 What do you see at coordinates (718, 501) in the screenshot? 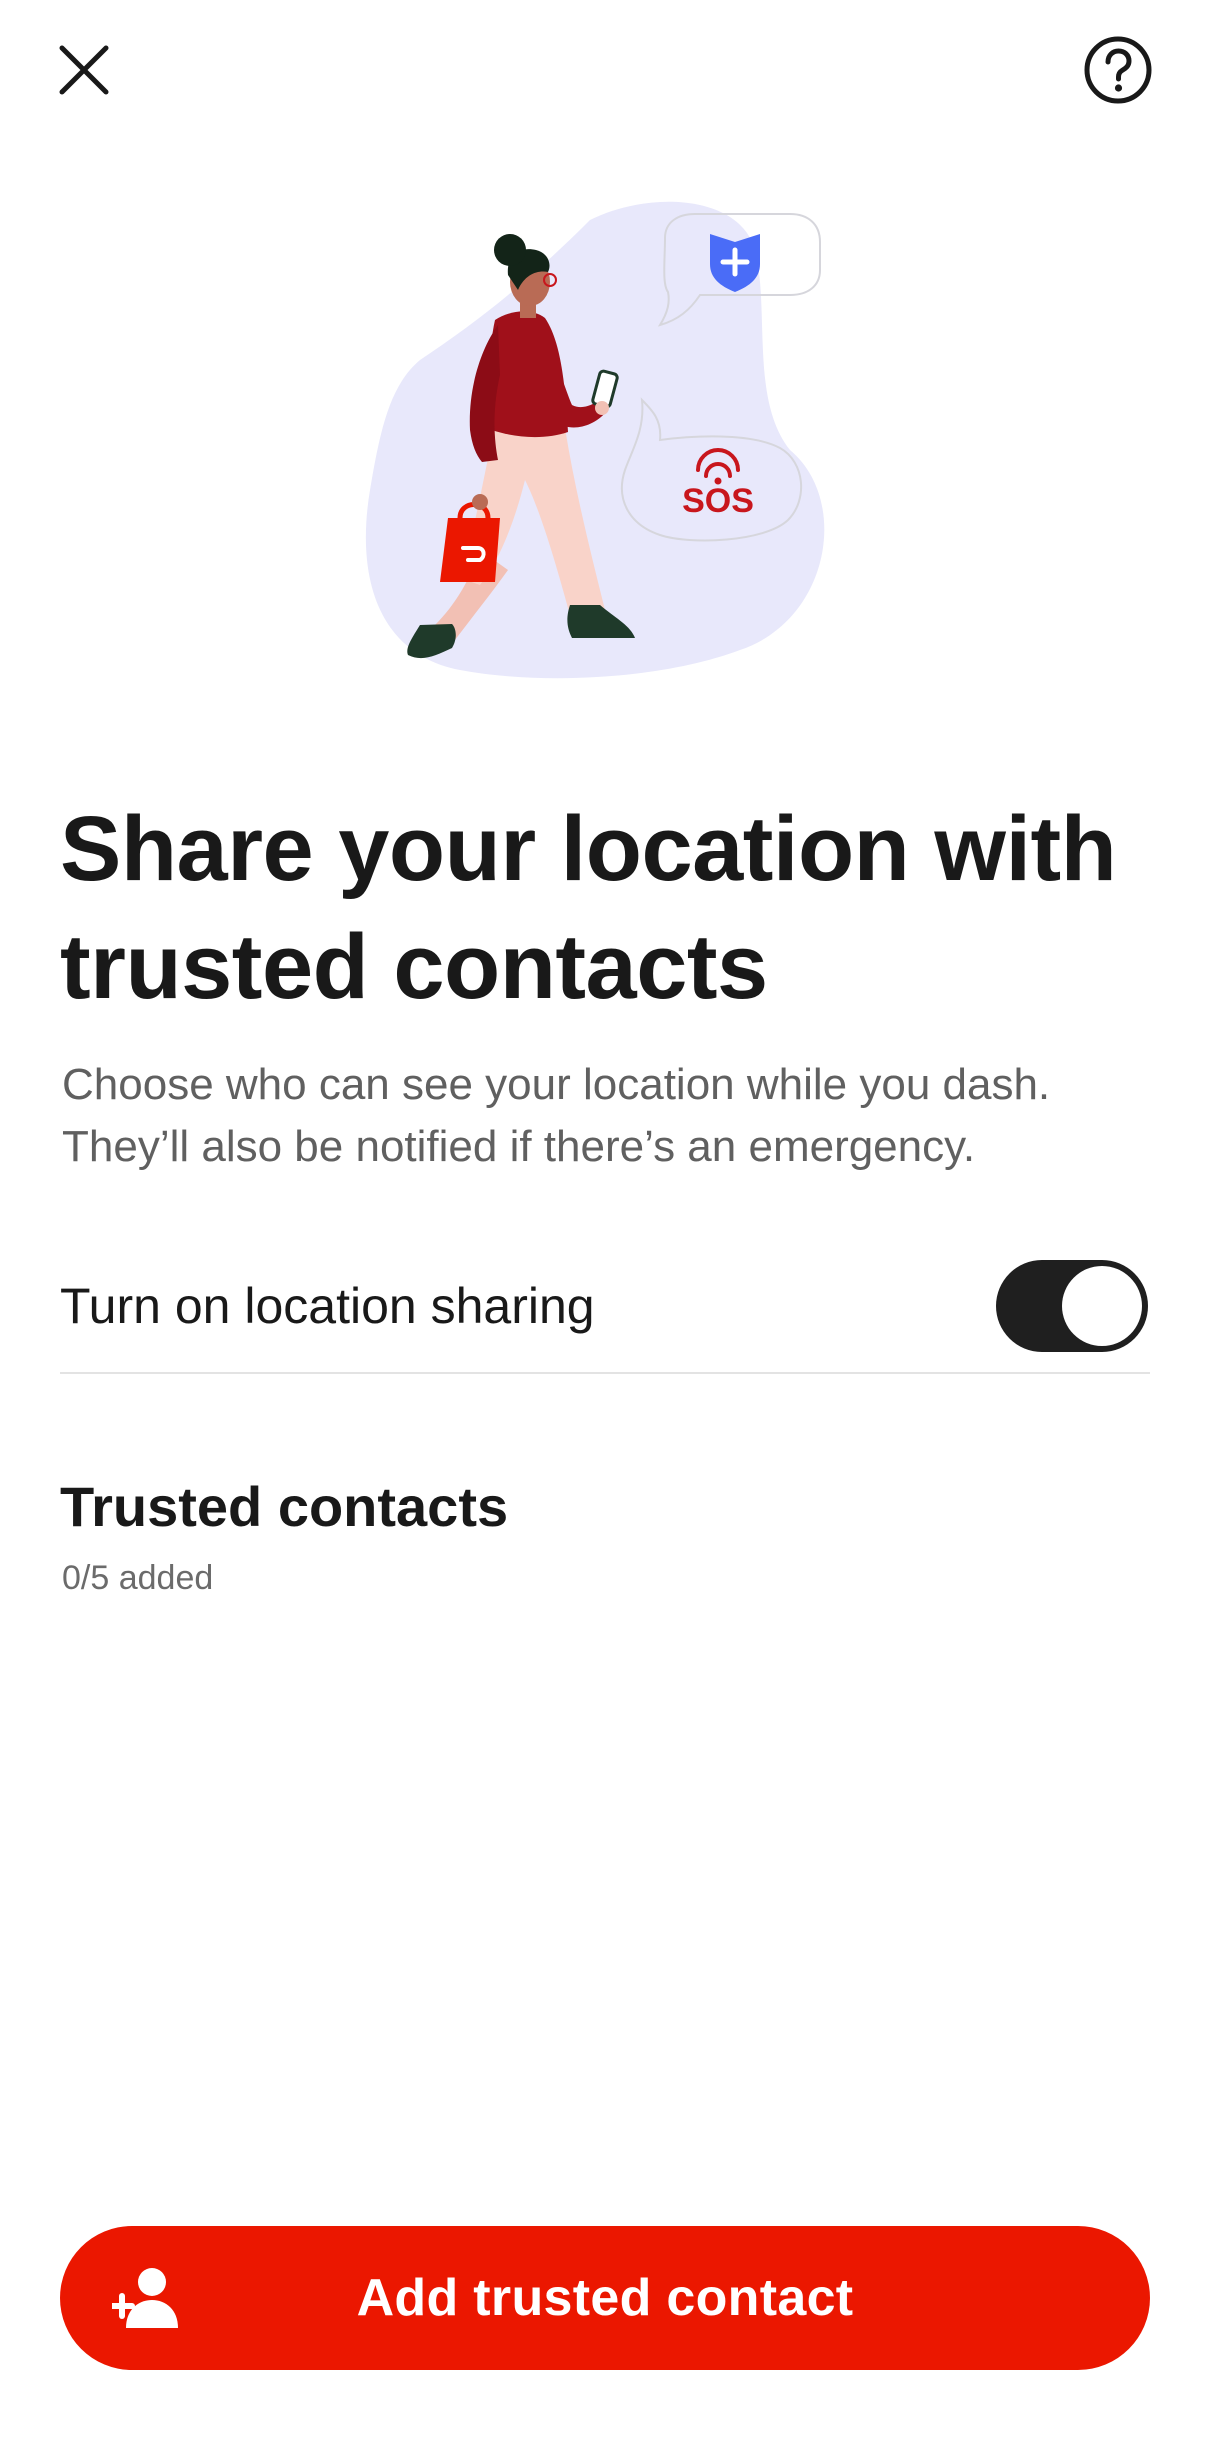
I see `sos-label: SOS` at bounding box center [718, 501].